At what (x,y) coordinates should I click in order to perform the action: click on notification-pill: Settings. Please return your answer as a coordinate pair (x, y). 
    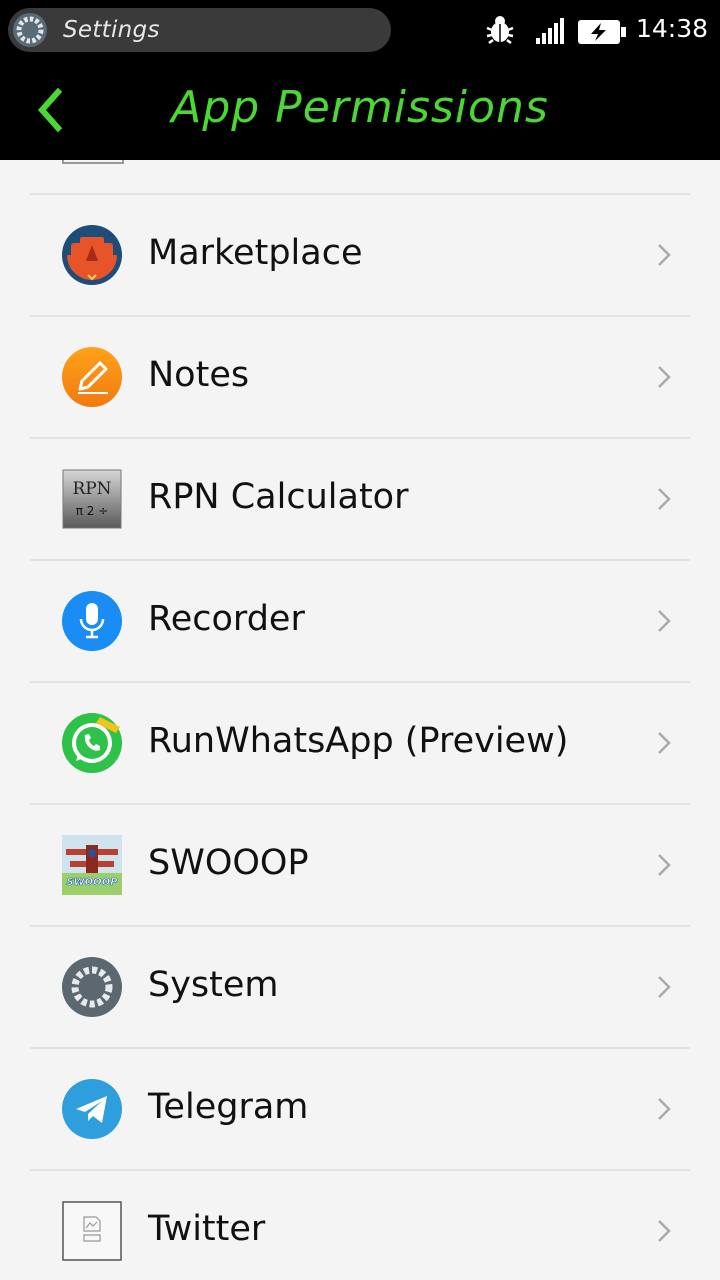
    Looking at the image, I should click on (199, 30).